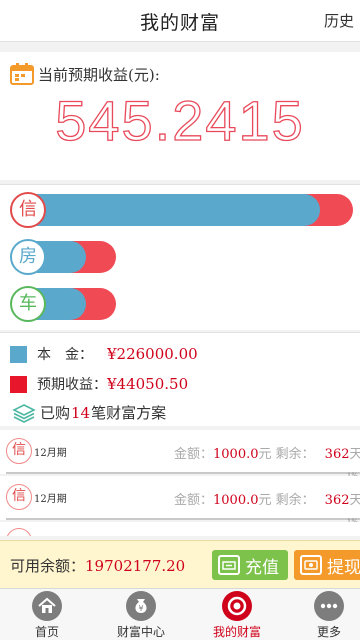  I want to click on layers-icon, so click(24, 413).